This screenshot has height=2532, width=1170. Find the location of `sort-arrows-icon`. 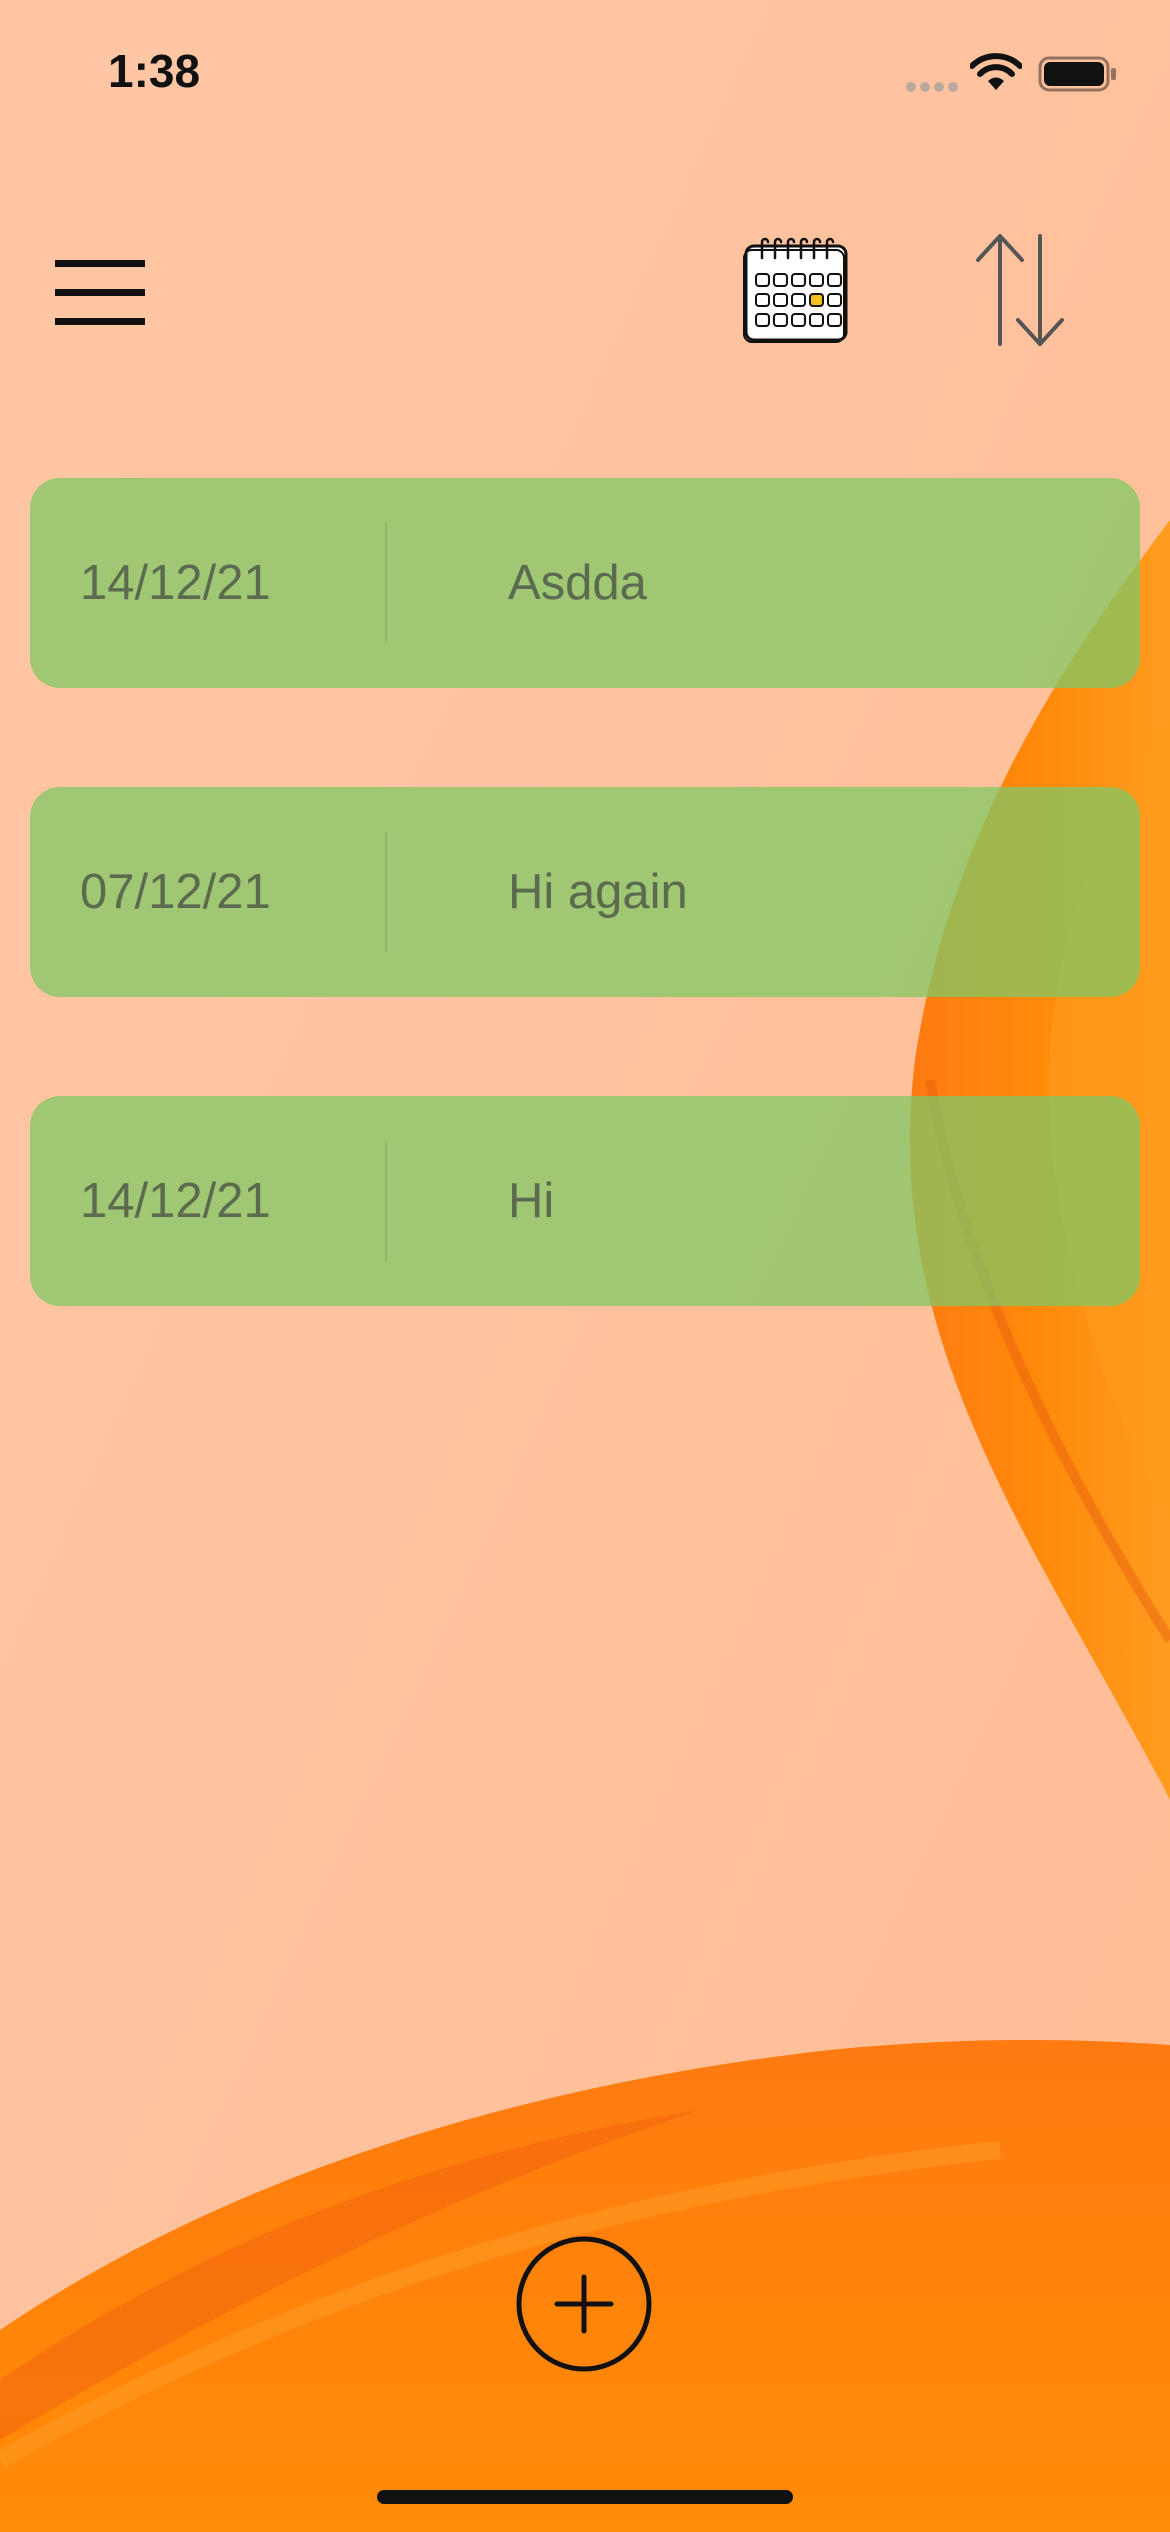

sort-arrows-icon is located at coordinates (1020, 290).